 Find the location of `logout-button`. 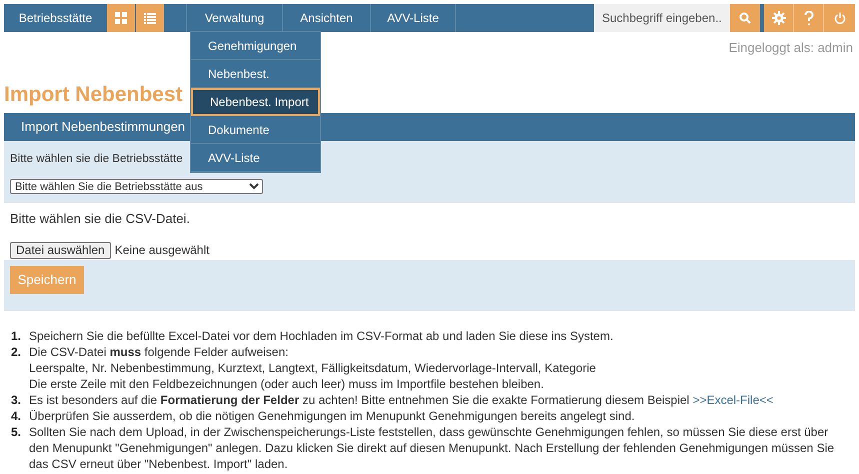

logout-button is located at coordinates (839, 18).